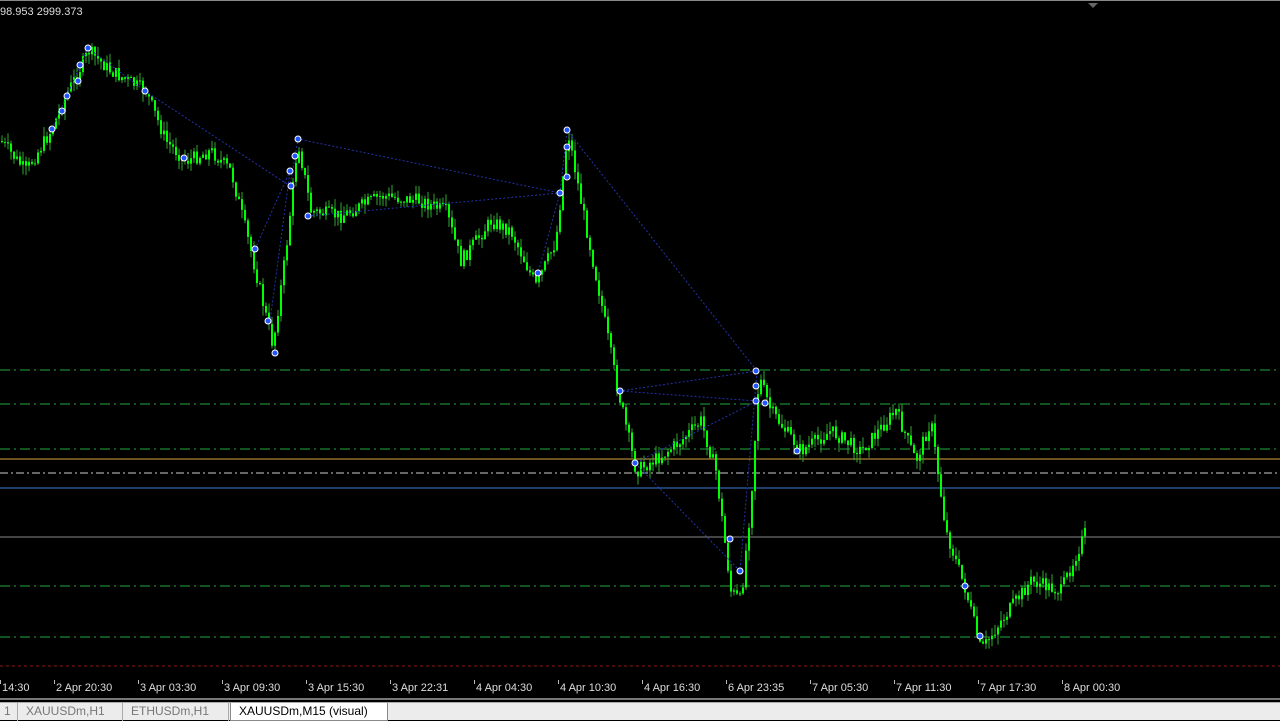  I want to click on tab-ethusdm-h1: ETHUSDm,H1, so click(176, 712).